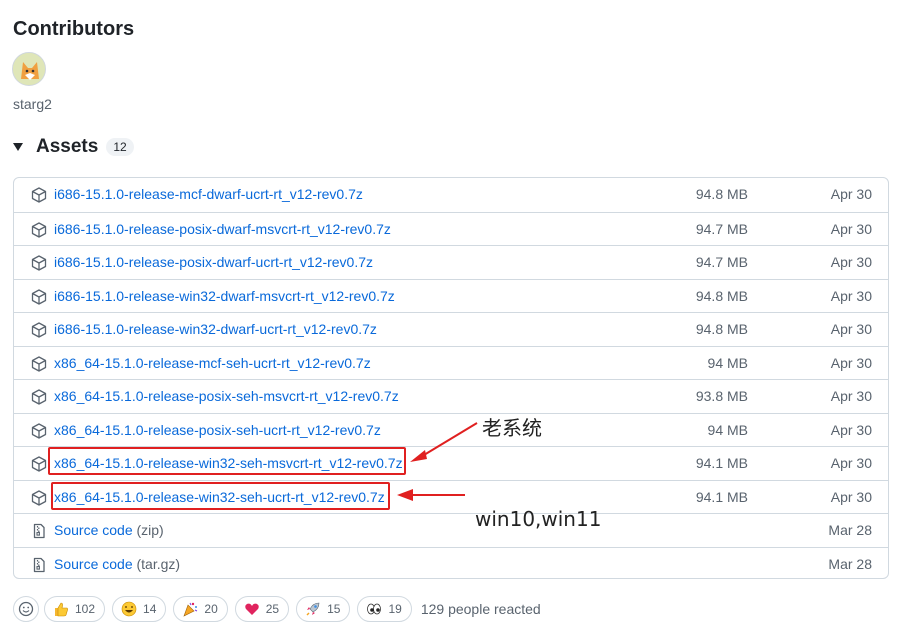 Image resolution: width=901 pixels, height=637 pixels. I want to click on smiley-icon, so click(26, 609).